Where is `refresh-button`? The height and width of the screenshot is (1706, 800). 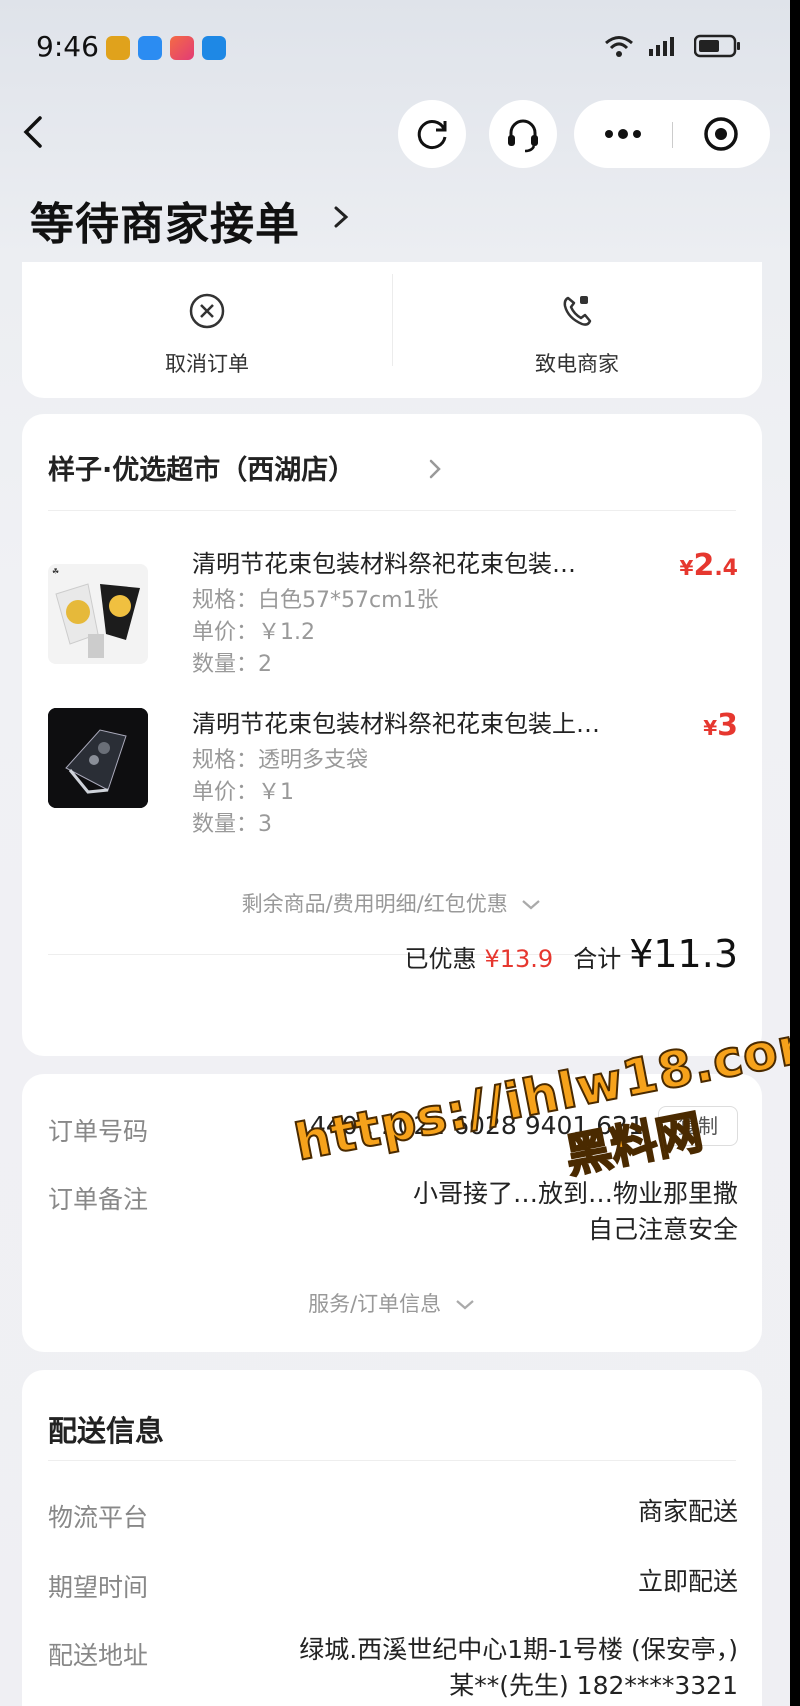
refresh-button is located at coordinates (432, 134).